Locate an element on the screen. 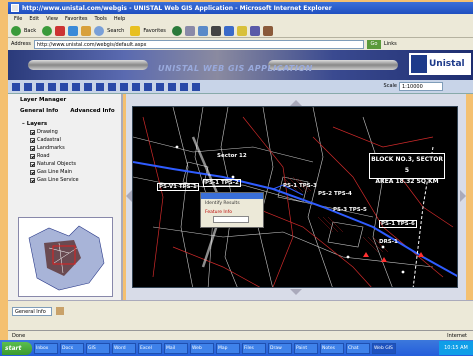 This screenshot has width=473, height=356. research-icon is located at coordinates (267, 30).